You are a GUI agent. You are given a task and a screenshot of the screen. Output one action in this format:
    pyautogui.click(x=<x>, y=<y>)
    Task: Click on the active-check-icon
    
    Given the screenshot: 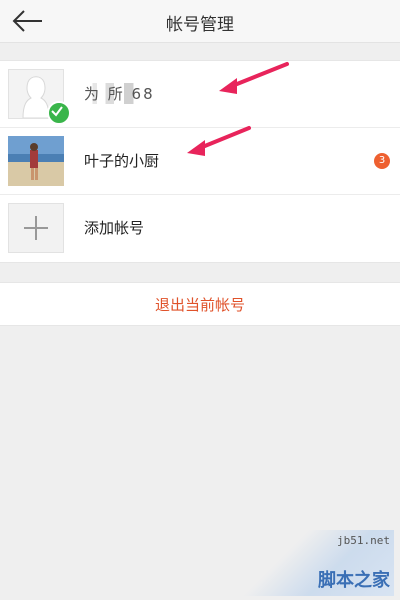 What is the action you would take?
    pyautogui.click(x=59, y=113)
    